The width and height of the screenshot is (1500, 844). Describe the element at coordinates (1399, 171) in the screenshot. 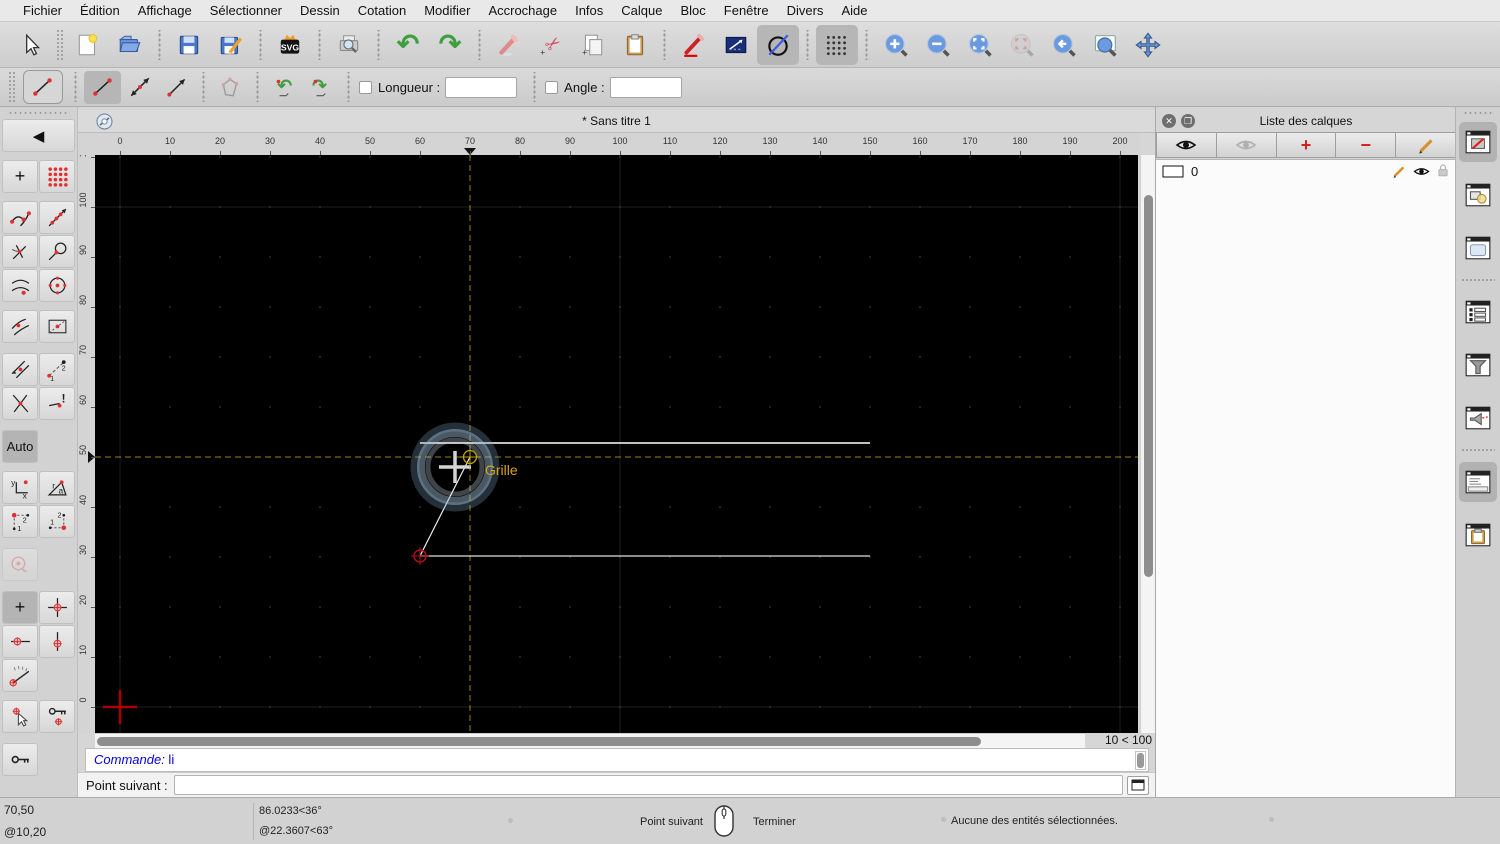

I see `layer-edit-icon` at that location.